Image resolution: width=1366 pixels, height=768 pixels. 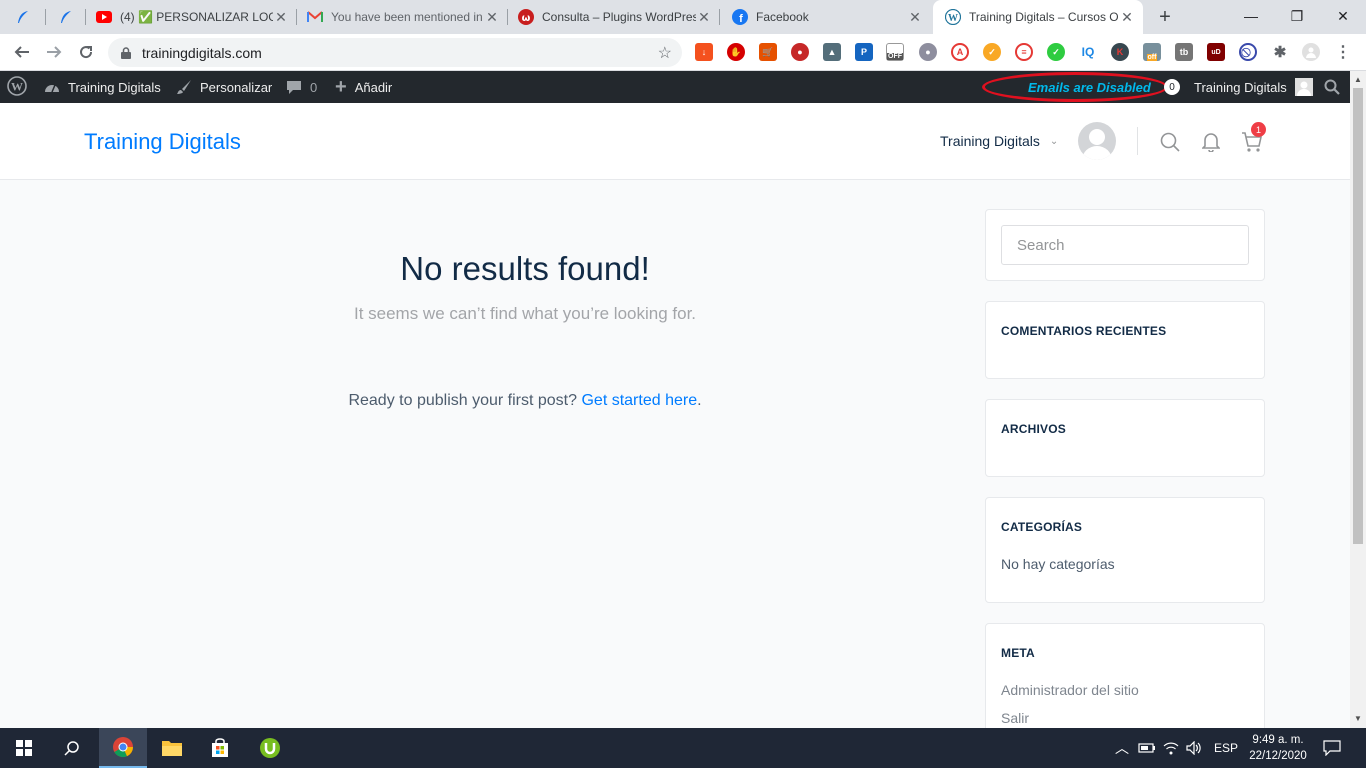 What do you see at coordinates (1216, 52) in the screenshot?
I see `ublock-extension-icon: uD` at bounding box center [1216, 52].